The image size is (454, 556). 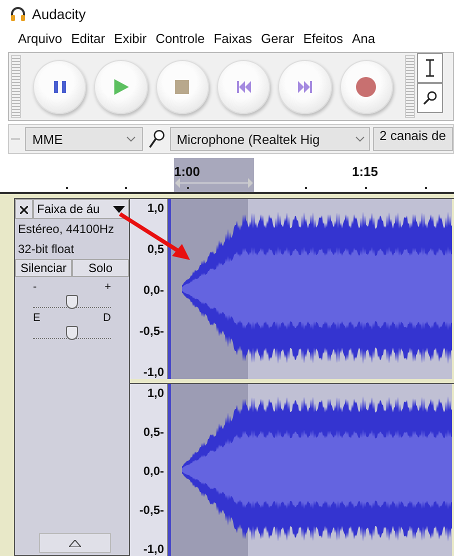 What do you see at coordinates (59, 14) in the screenshot?
I see `window-title: Audacity` at bounding box center [59, 14].